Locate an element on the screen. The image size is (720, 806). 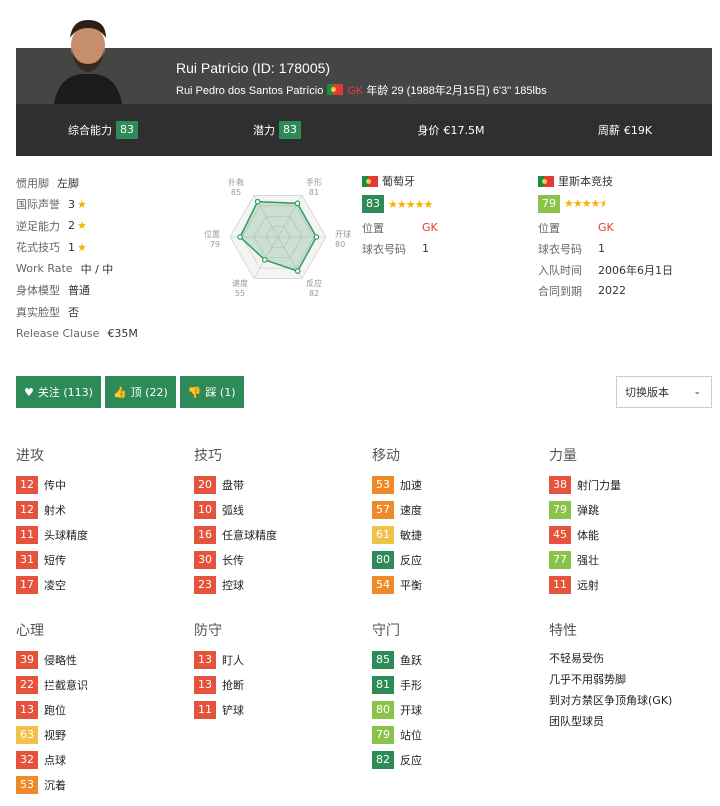
attribute-name: 站位 is located at coordinates (411, 735).